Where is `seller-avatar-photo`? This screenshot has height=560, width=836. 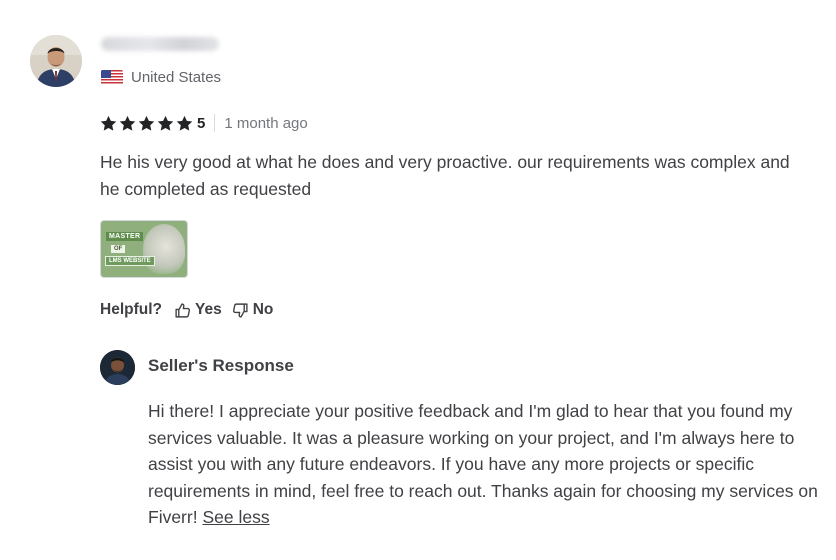
seller-avatar-photo is located at coordinates (117, 367).